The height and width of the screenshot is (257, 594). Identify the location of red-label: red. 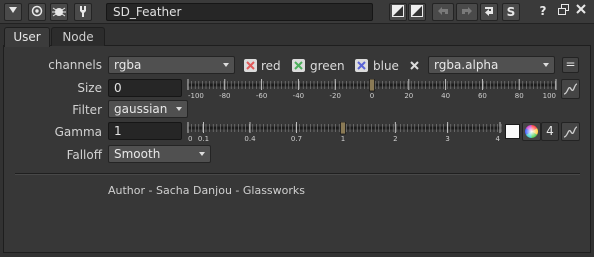
(271, 66).